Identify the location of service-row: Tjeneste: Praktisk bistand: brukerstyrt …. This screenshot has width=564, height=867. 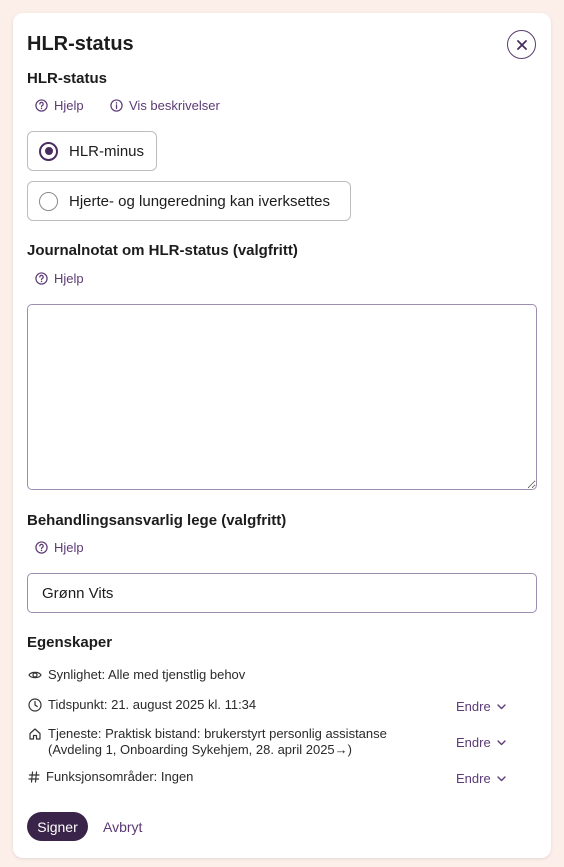
(207, 742).